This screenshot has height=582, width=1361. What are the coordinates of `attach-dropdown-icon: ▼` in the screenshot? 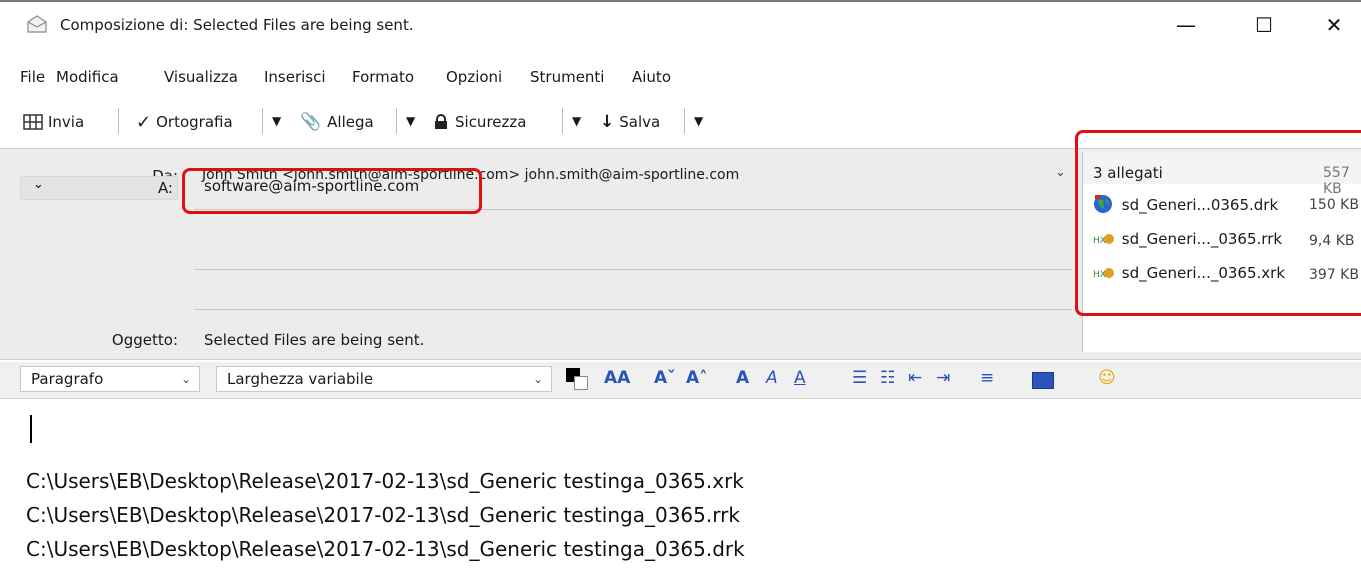 It's located at (410, 121).